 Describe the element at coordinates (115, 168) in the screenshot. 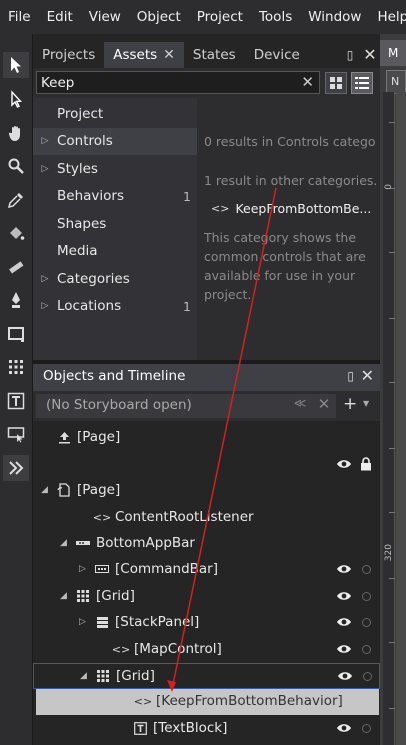

I see `category-styles: ▷ Styles` at that location.